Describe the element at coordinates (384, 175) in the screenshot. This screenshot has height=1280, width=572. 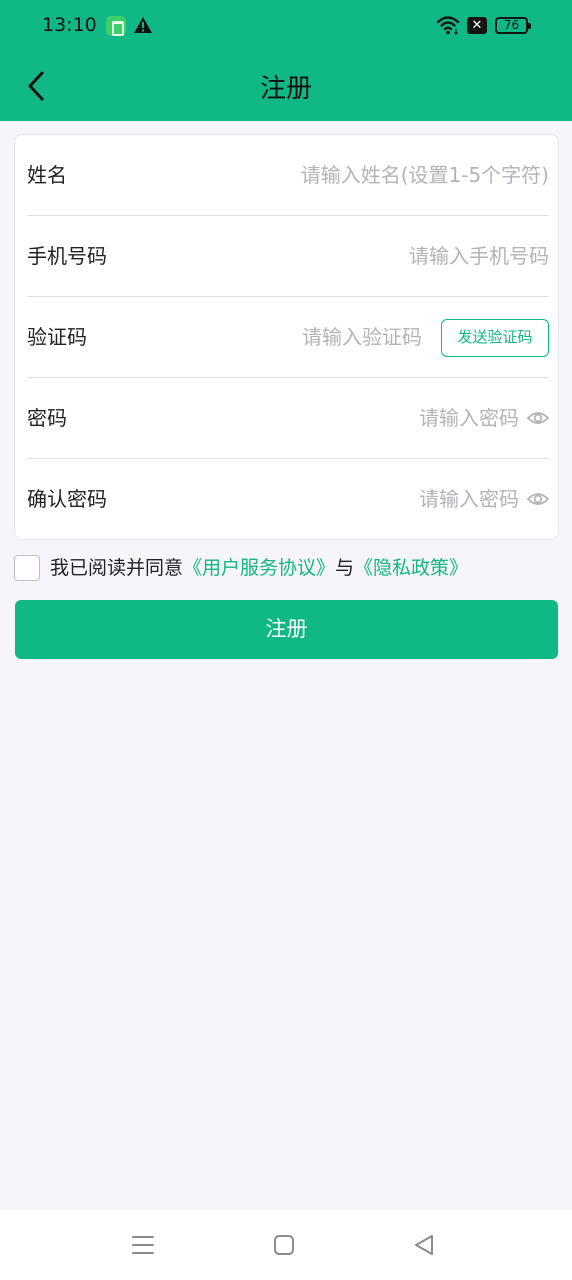
I see `name-input` at that location.